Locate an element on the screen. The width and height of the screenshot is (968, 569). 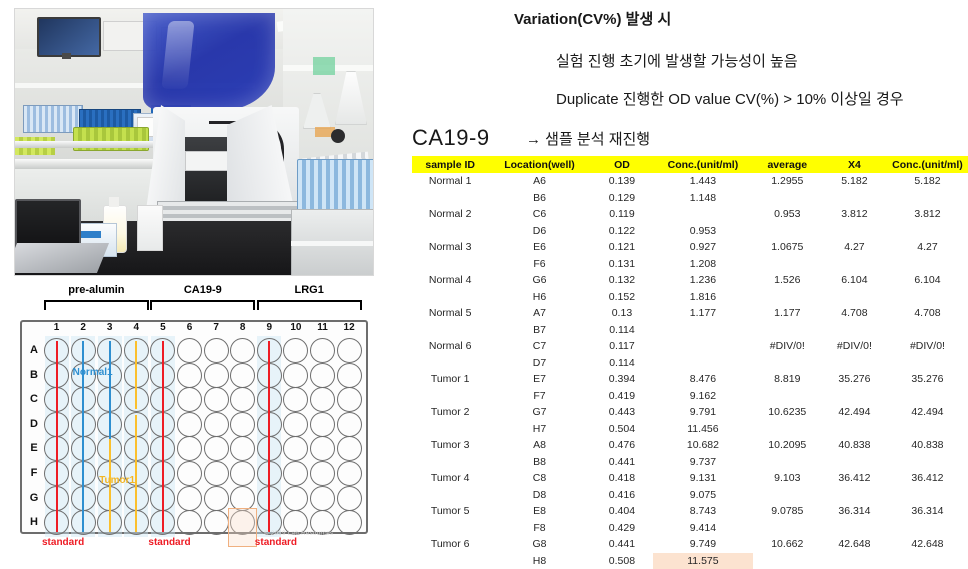
cell-x4: 4.708 is located at coordinates (854, 313).